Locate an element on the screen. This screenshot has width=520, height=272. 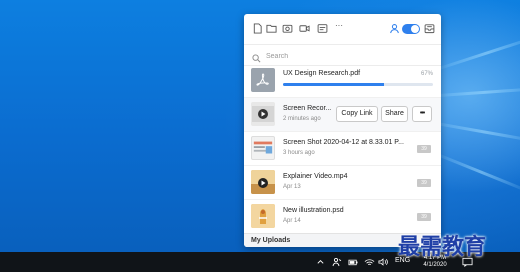
item-title: New illustration.psd is located at coordinates (313, 210).